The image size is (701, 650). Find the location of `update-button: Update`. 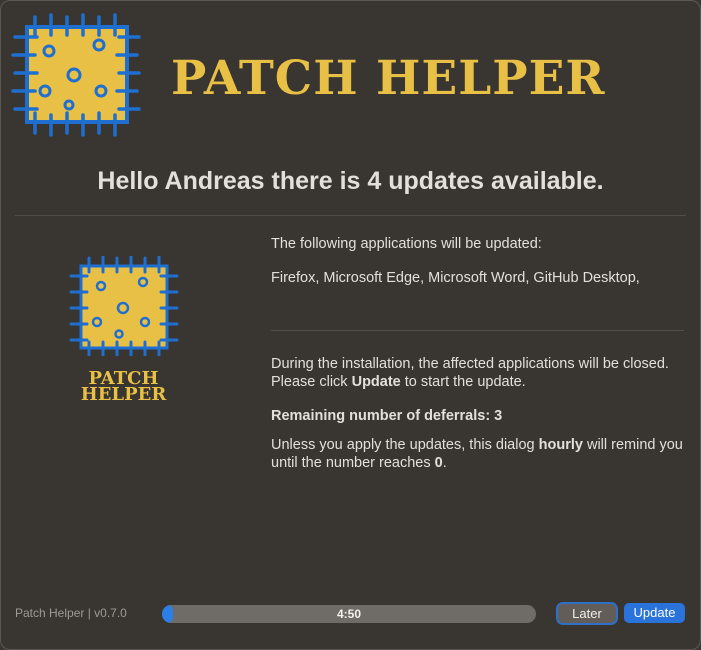

update-button: Update is located at coordinates (654, 613).